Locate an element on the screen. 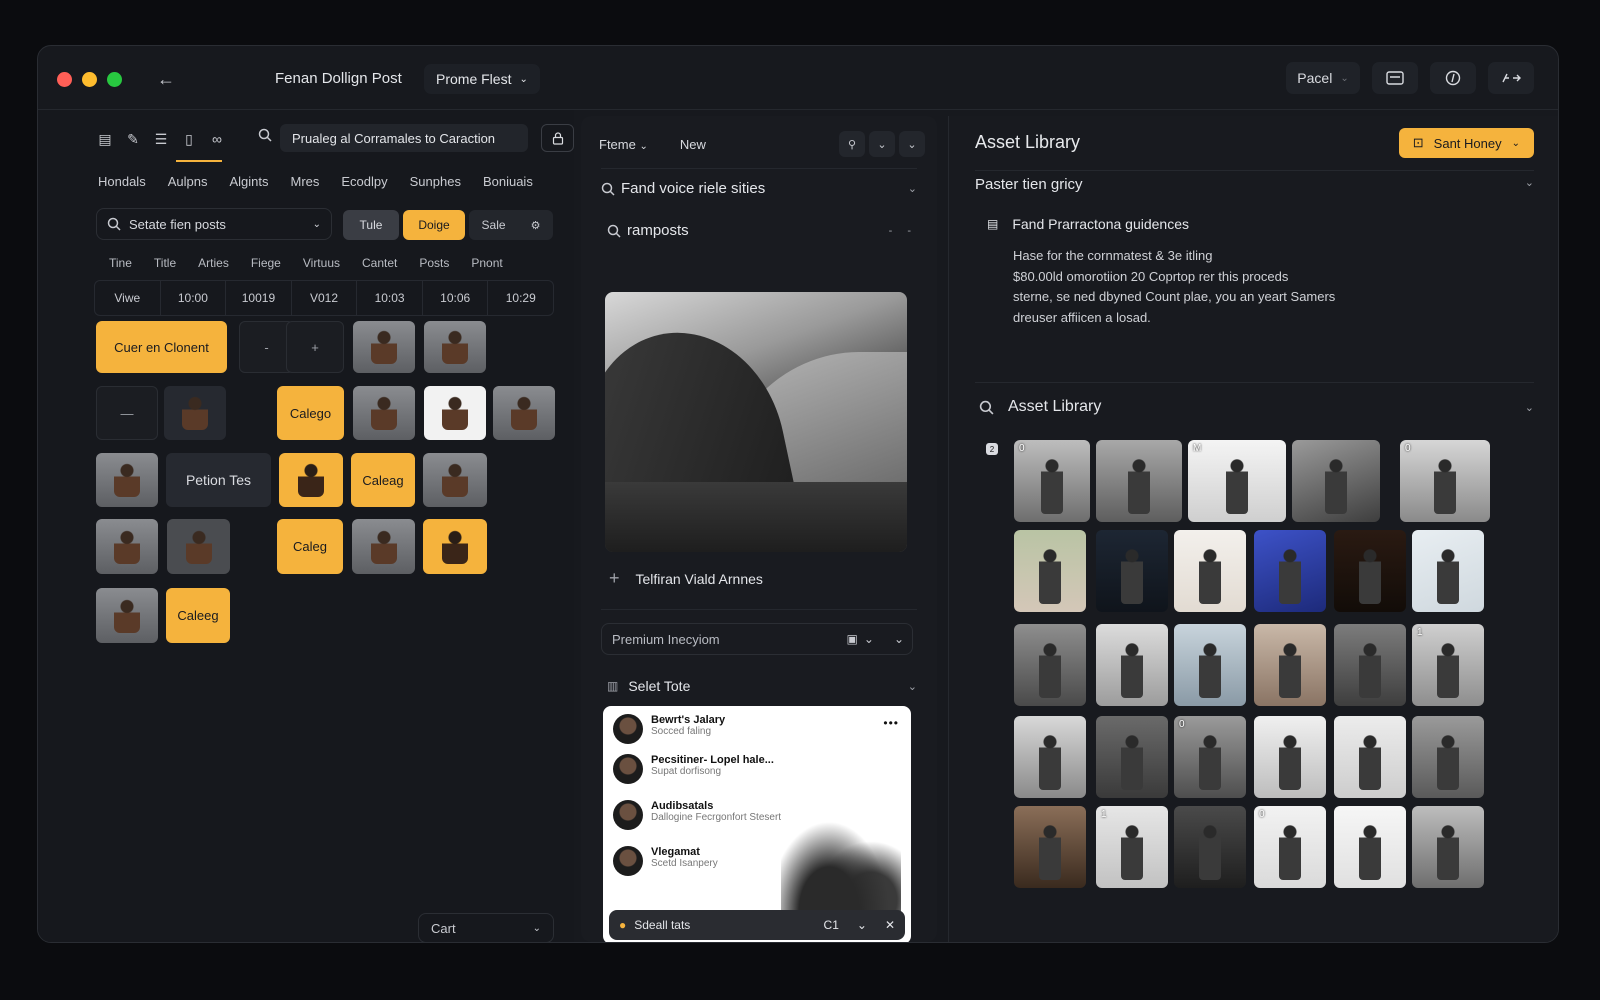  guidance-item: ▤ Fand Prarractona guidences is located at coordinates (1088, 224).